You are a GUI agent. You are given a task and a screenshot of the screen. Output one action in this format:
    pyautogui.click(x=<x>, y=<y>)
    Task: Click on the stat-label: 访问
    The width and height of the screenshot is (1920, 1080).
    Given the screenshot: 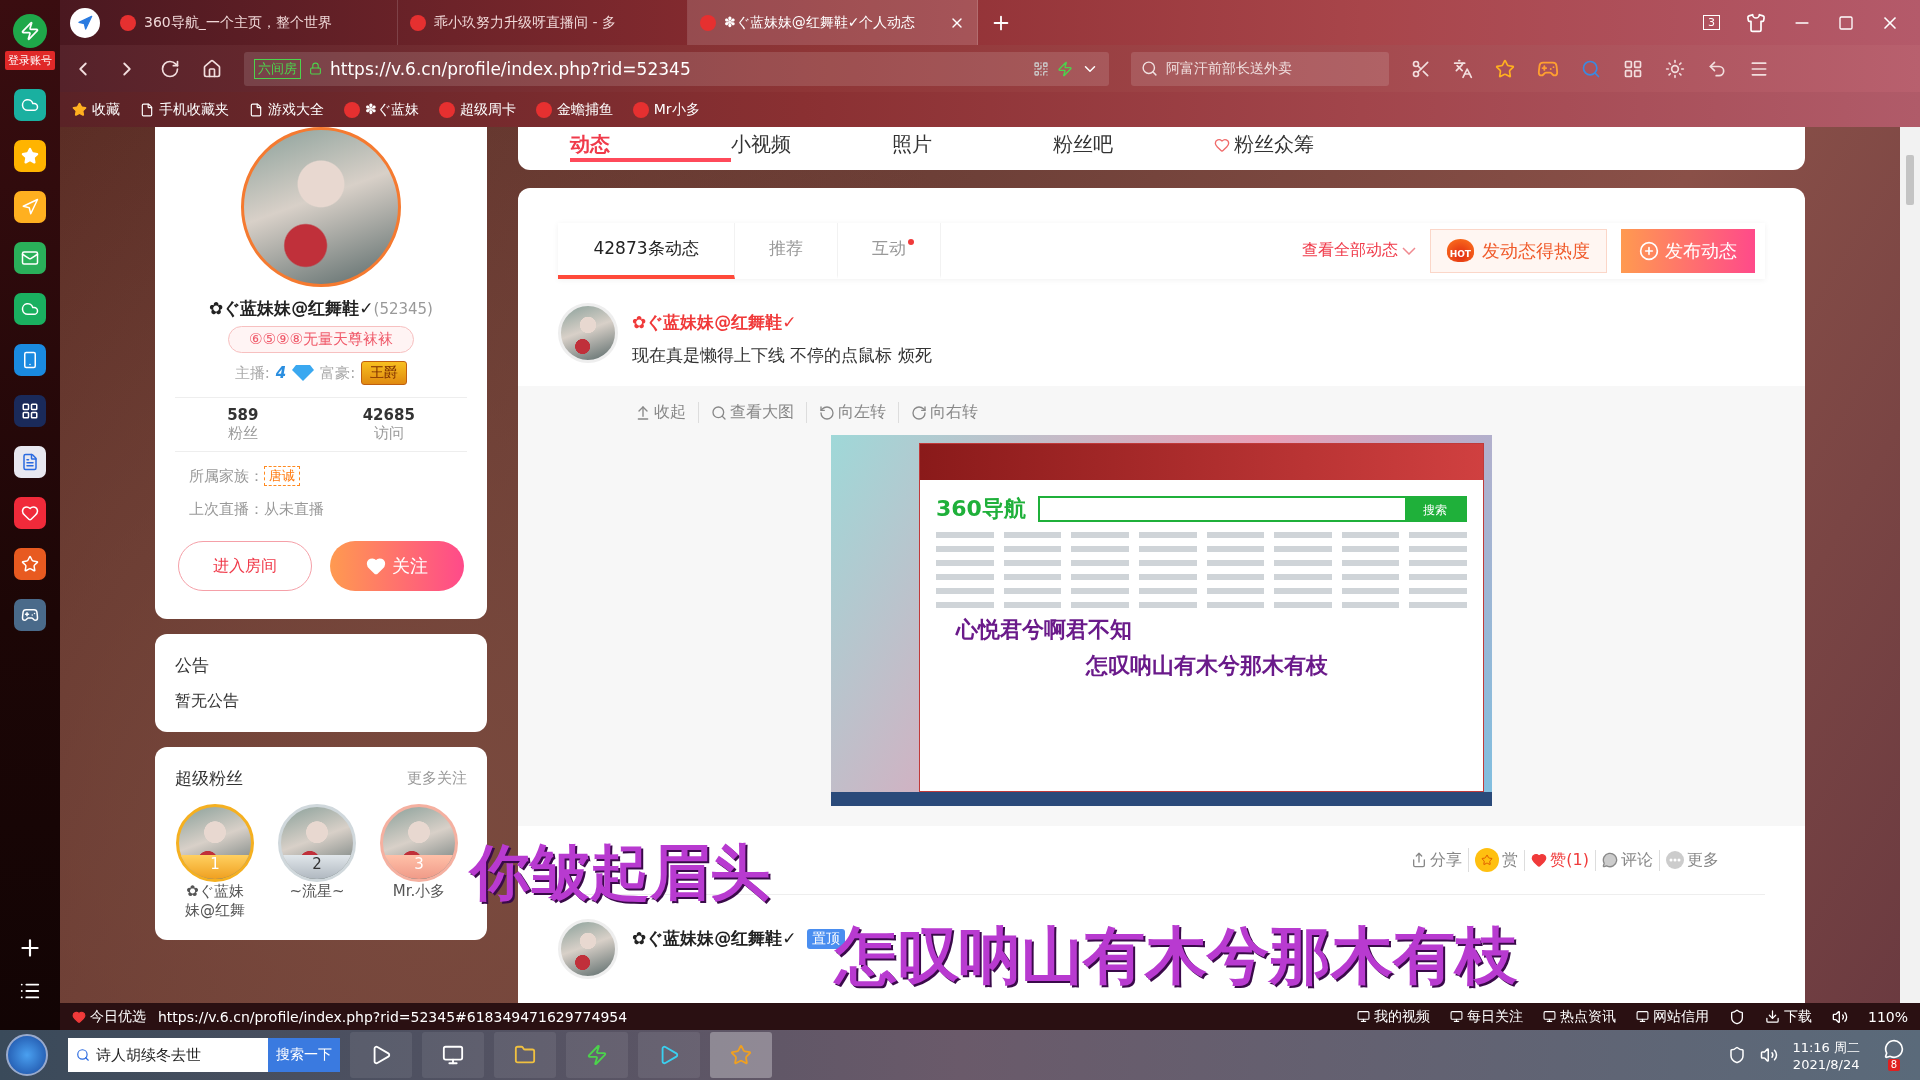 What is the action you would take?
    pyautogui.click(x=388, y=433)
    